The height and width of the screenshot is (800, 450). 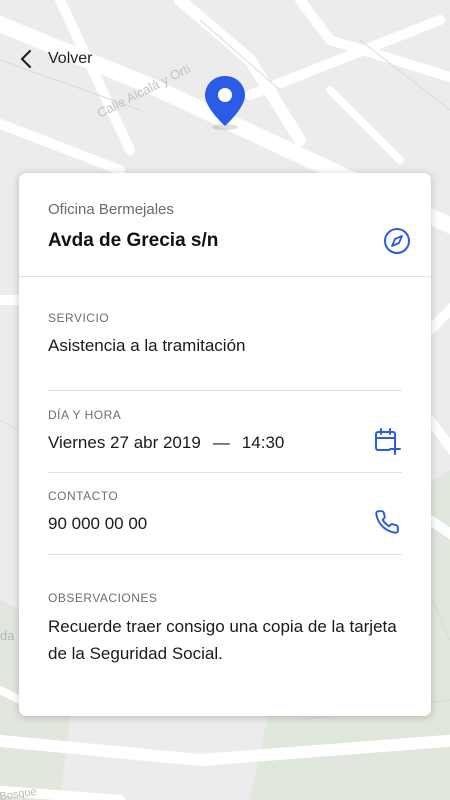 I want to click on office-address: Avda de Grecia s/n, so click(x=133, y=240).